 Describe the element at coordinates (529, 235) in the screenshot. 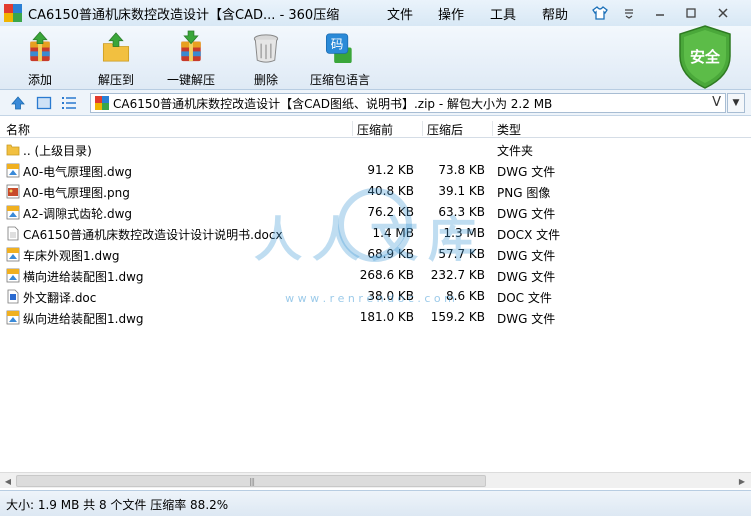

I see `file-type: DOCX 文件` at that location.